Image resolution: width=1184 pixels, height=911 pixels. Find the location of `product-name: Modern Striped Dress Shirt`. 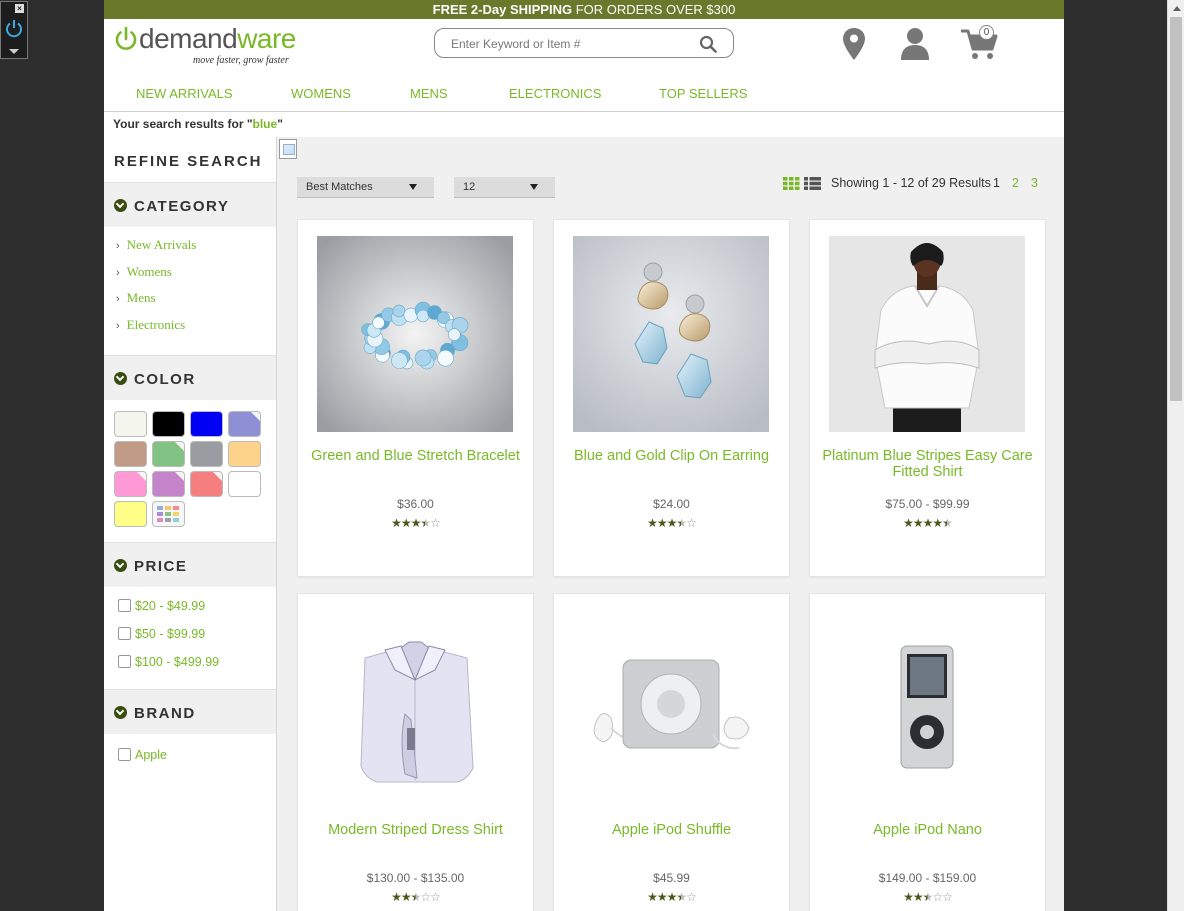

product-name: Modern Striped Dress Shirt is located at coordinates (415, 830).